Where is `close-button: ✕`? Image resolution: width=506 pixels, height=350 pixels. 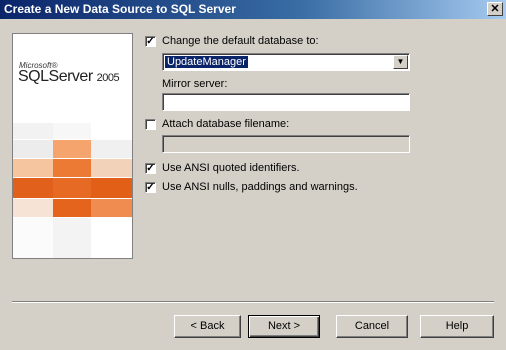
close-button: ✕ is located at coordinates (495, 9).